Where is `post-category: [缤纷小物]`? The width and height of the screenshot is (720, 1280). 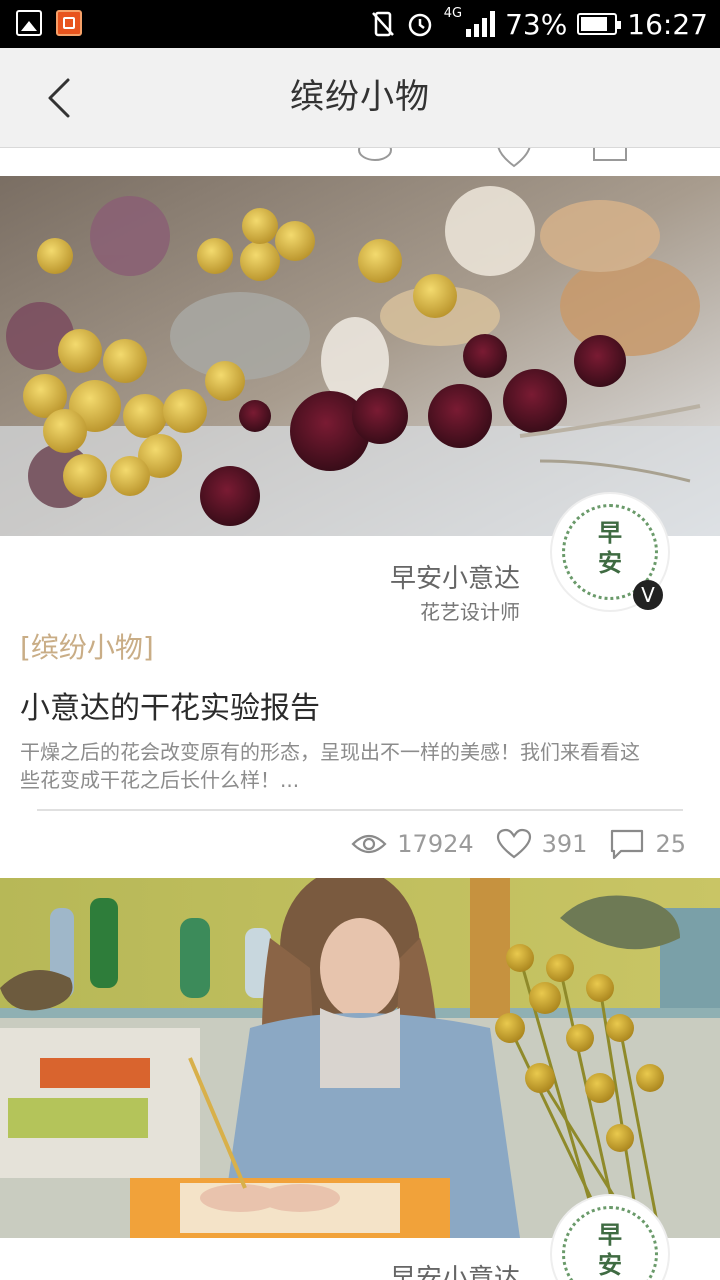 post-category: [缤纷小物] is located at coordinates (87, 646).